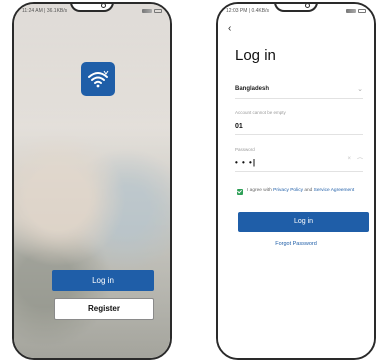 The width and height of the screenshot is (376, 364). Describe the element at coordinates (308, 190) in the screenshot. I see `agreement-middle: and` at that location.